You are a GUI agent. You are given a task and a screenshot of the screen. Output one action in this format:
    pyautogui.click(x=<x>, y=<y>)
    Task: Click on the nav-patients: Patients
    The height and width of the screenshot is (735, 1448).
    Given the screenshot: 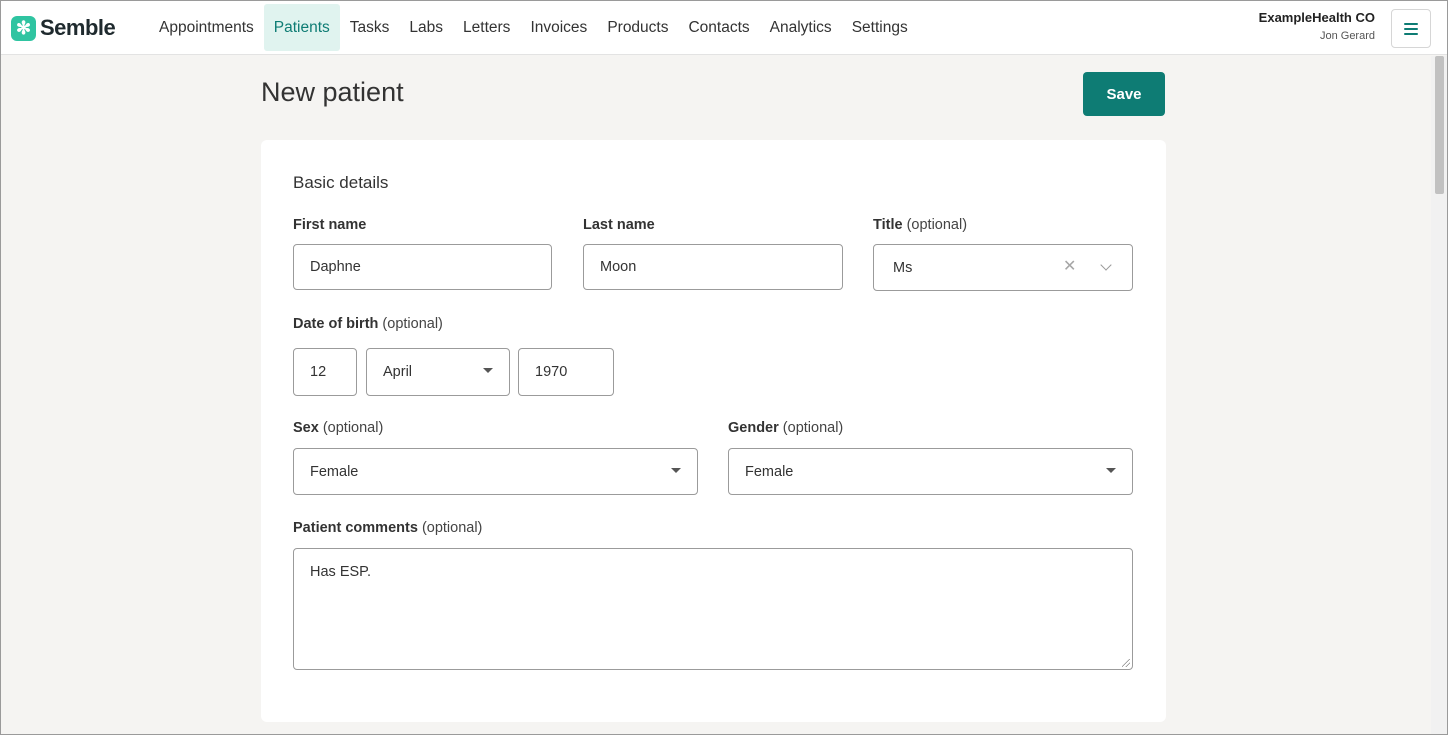 What is the action you would take?
    pyautogui.click(x=301, y=27)
    